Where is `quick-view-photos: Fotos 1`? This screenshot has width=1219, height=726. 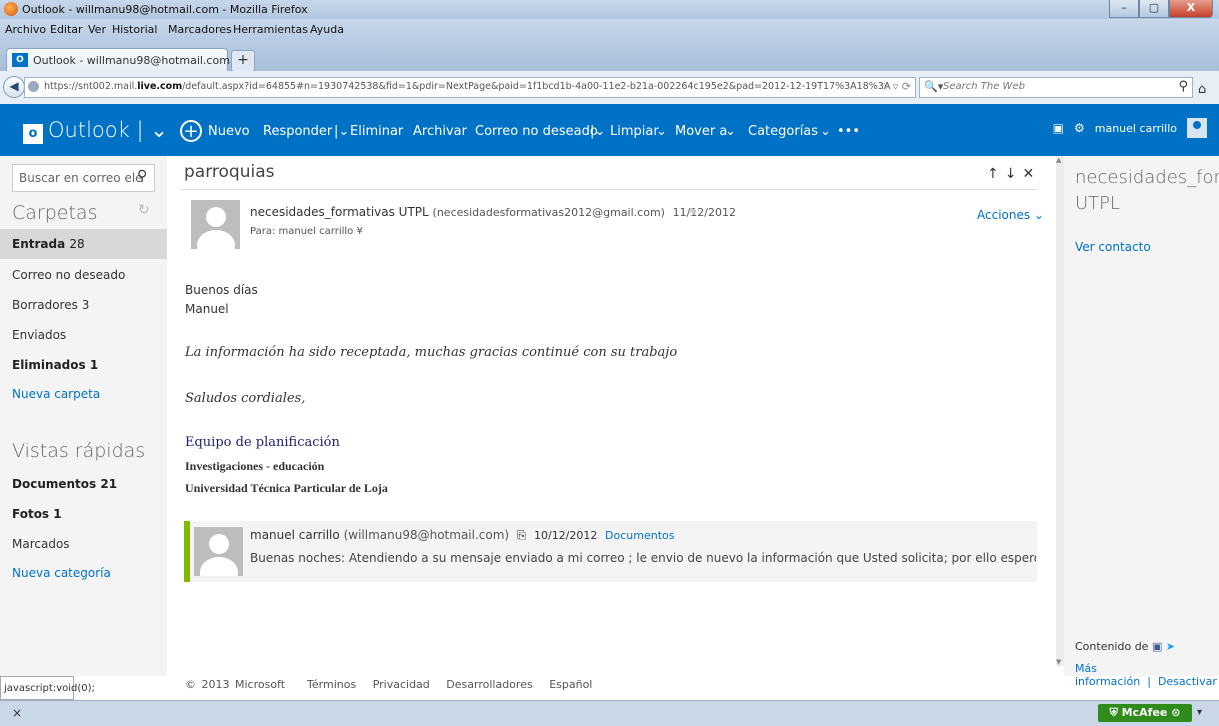
quick-view-photos: Fotos 1 is located at coordinates (37, 514).